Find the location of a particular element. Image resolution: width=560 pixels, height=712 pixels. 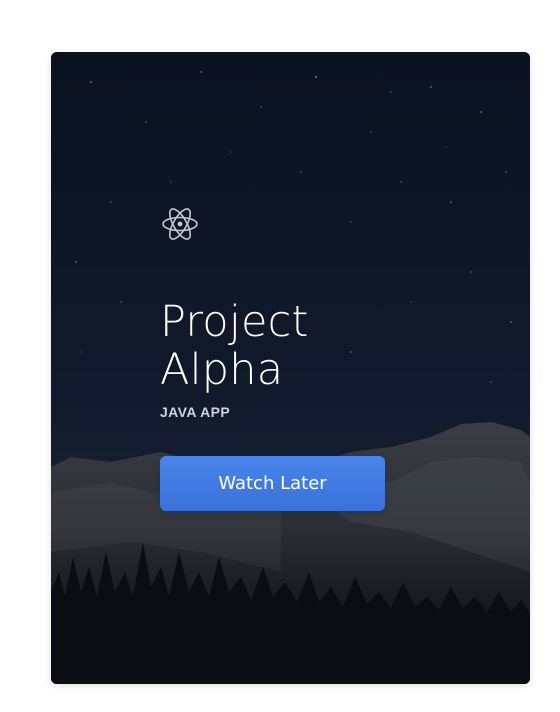

project-subtitle: JAVA APP is located at coordinates (195, 412).